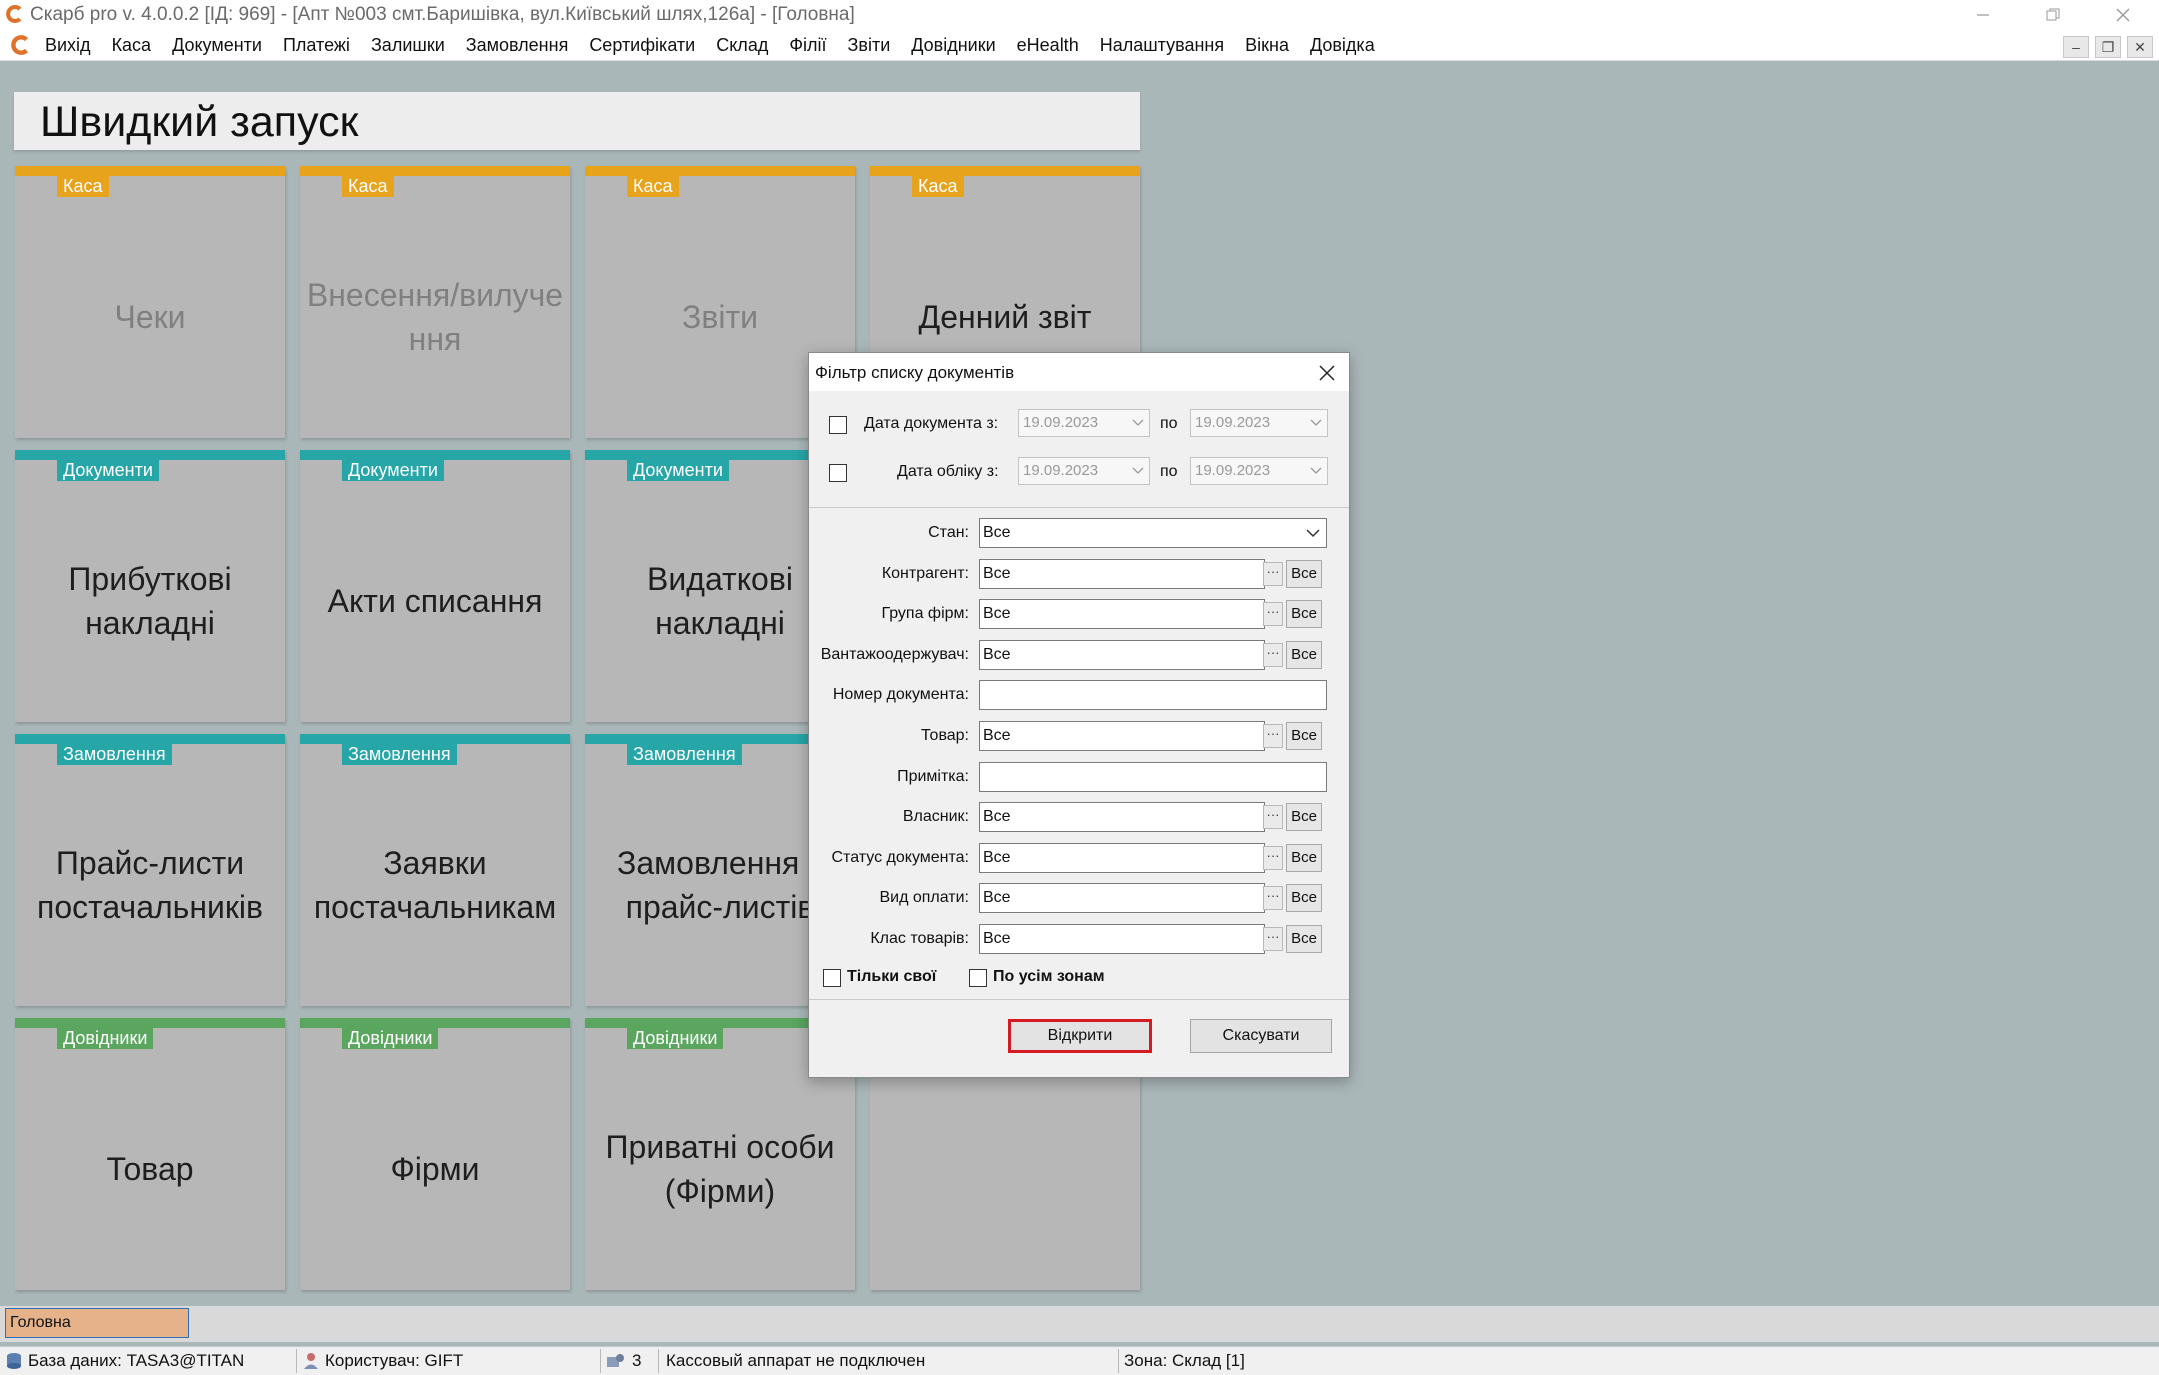 Image resolution: width=2159 pixels, height=1375 pixels. What do you see at coordinates (1048, 45) in the screenshot?
I see `menu-item: eHealth` at bounding box center [1048, 45].